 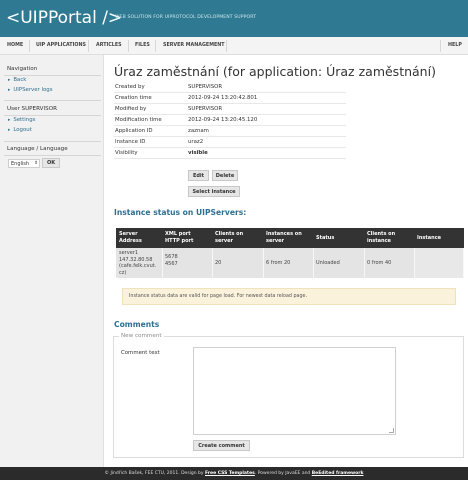 I want to click on sidebar-link-label: UIPServer logs, so click(x=32, y=90).